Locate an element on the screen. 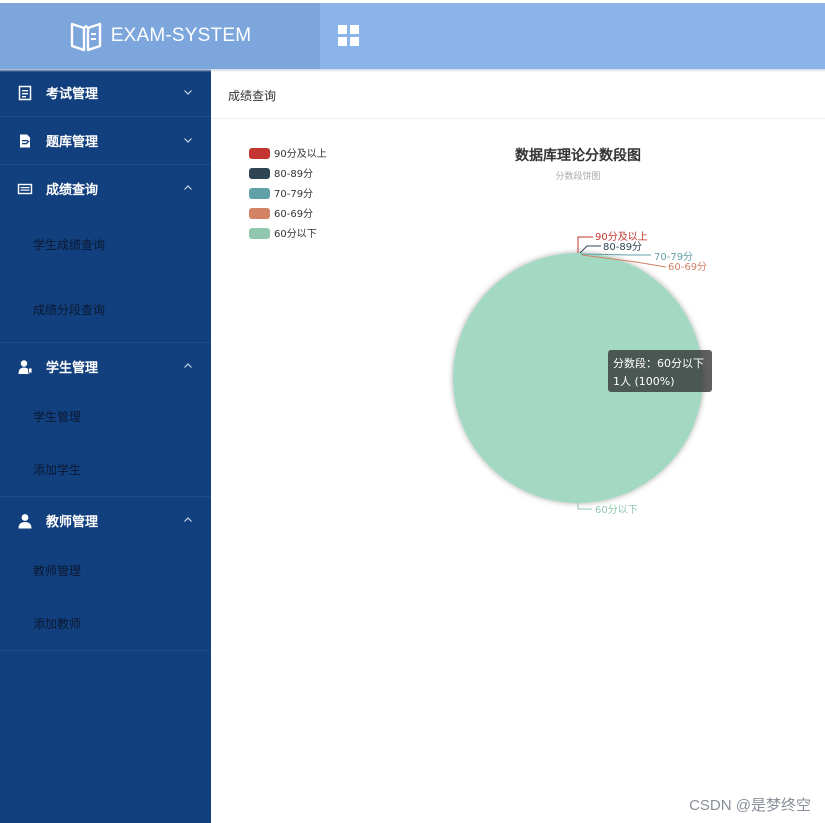  chart-title: 数据库理论分数段图 is located at coordinates (578, 155).